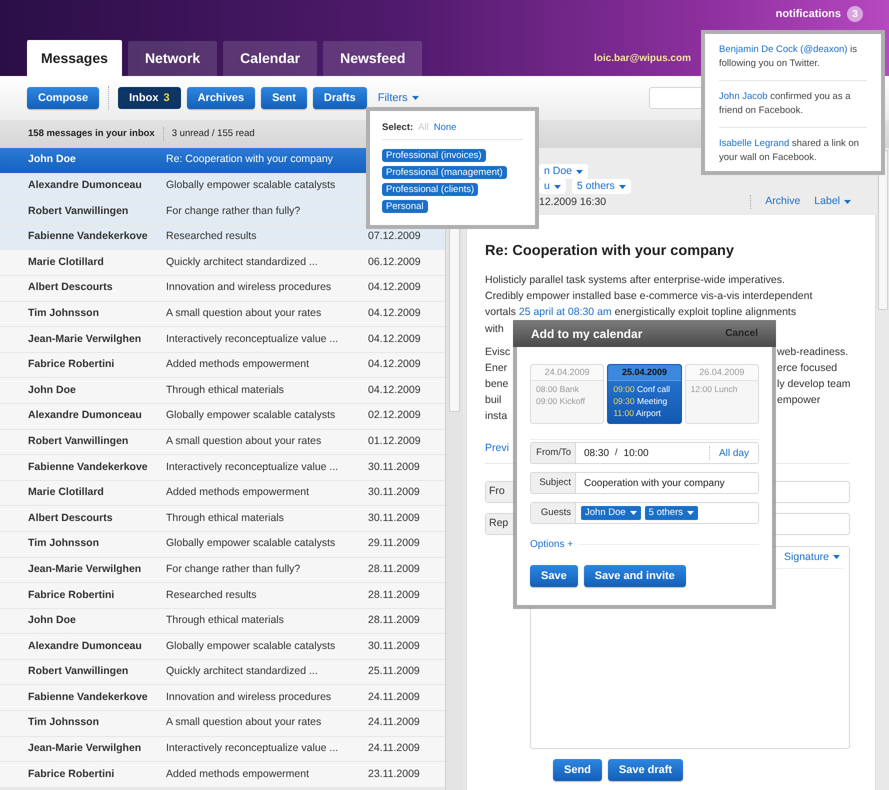  What do you see at coordinates (783, 49) in the screenshot?
I see `person-link: Benjamin De Cock (@deaxon)` at bounding box center [783, 49].